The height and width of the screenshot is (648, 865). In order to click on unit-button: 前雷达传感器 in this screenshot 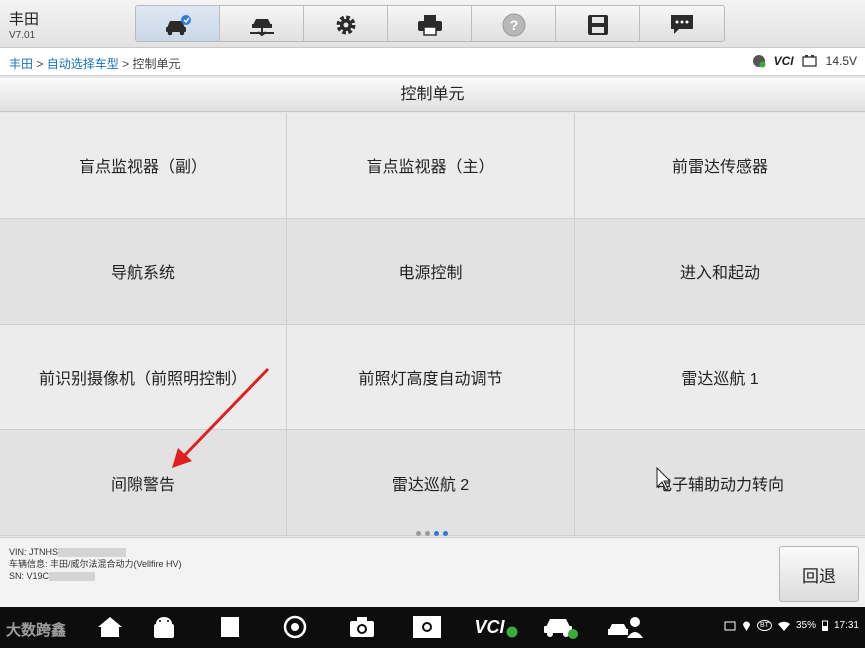, I will do `click(720, 166)`.